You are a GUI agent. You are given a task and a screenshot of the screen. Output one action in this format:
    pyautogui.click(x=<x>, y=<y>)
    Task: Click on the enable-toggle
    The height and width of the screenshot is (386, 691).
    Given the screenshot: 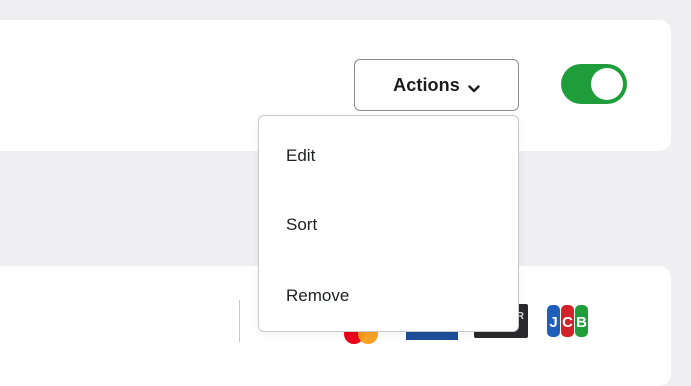 What is the action you would take?
    pyautogui.click(x=594, y=84)
    